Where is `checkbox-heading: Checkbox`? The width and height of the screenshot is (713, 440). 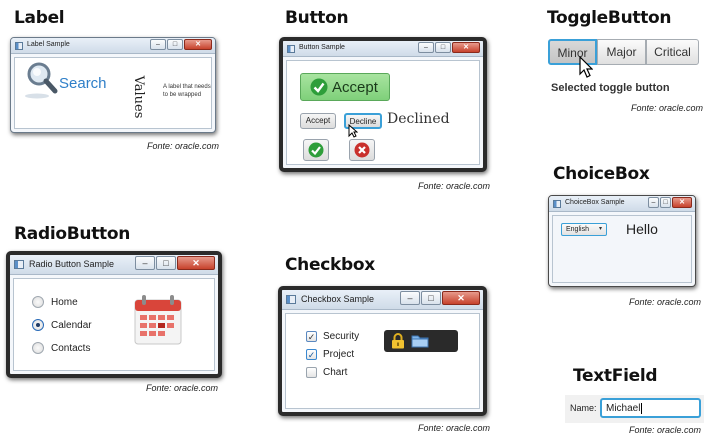 checkbox-heading: Checkbox is located at coordinates (330, 265).